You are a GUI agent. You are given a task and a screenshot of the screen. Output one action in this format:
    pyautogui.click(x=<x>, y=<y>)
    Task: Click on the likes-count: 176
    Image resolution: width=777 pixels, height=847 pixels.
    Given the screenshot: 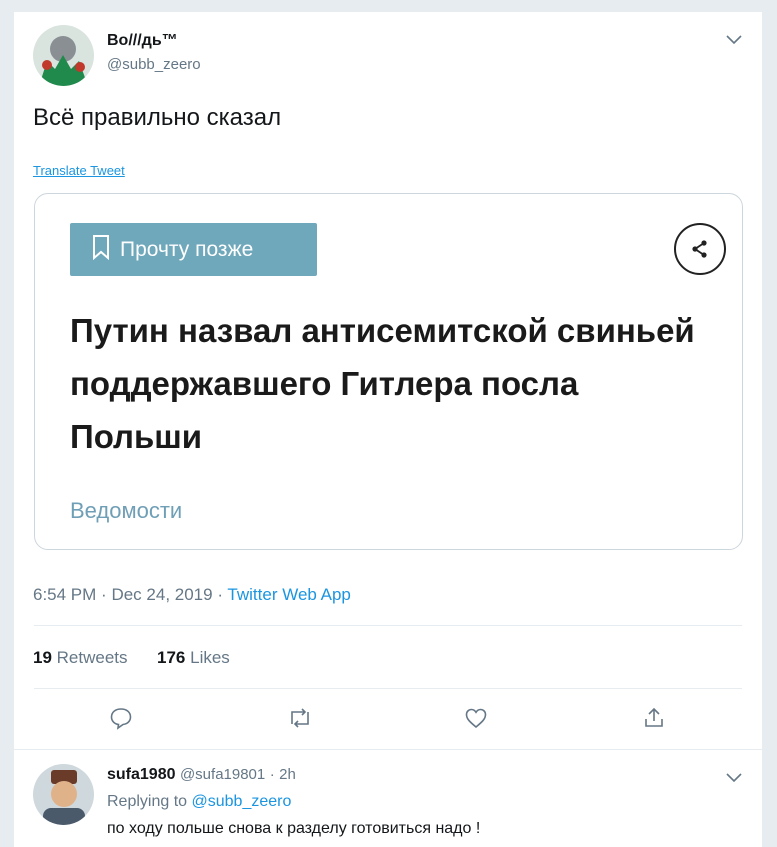 What is the action you would take?
    pyautogui.click(x=171, y=657)
    